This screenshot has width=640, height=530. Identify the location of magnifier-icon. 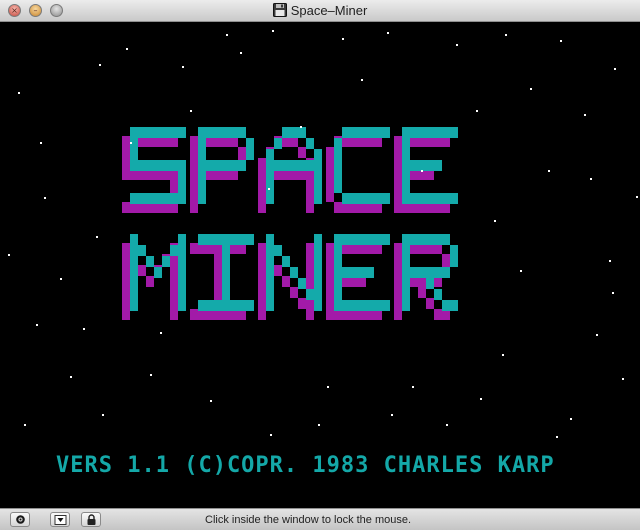
(20, 519).